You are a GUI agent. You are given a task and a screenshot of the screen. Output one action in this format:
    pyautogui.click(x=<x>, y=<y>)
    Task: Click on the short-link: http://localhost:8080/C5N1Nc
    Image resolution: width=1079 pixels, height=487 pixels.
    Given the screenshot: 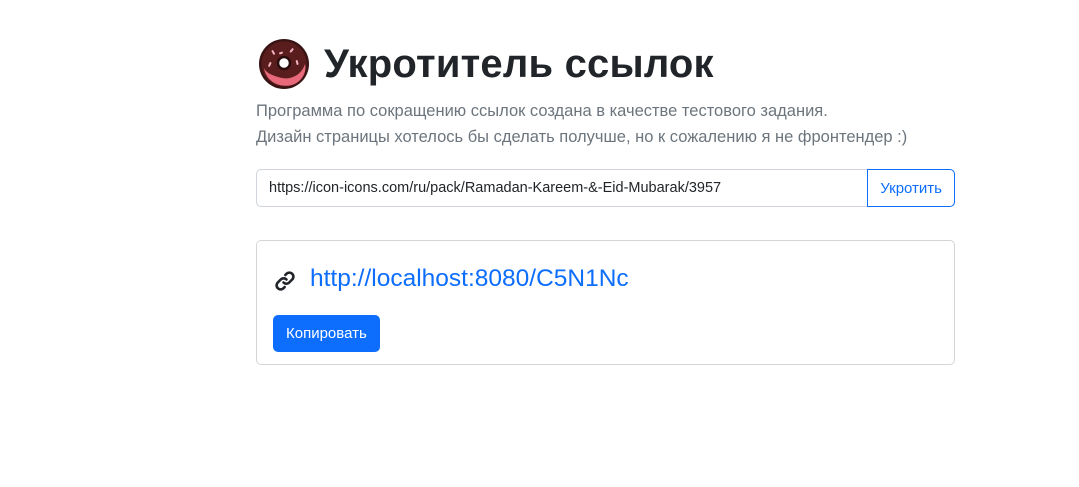 What is the action you would take?
    pyautogui.click(x=469, y=279)
    